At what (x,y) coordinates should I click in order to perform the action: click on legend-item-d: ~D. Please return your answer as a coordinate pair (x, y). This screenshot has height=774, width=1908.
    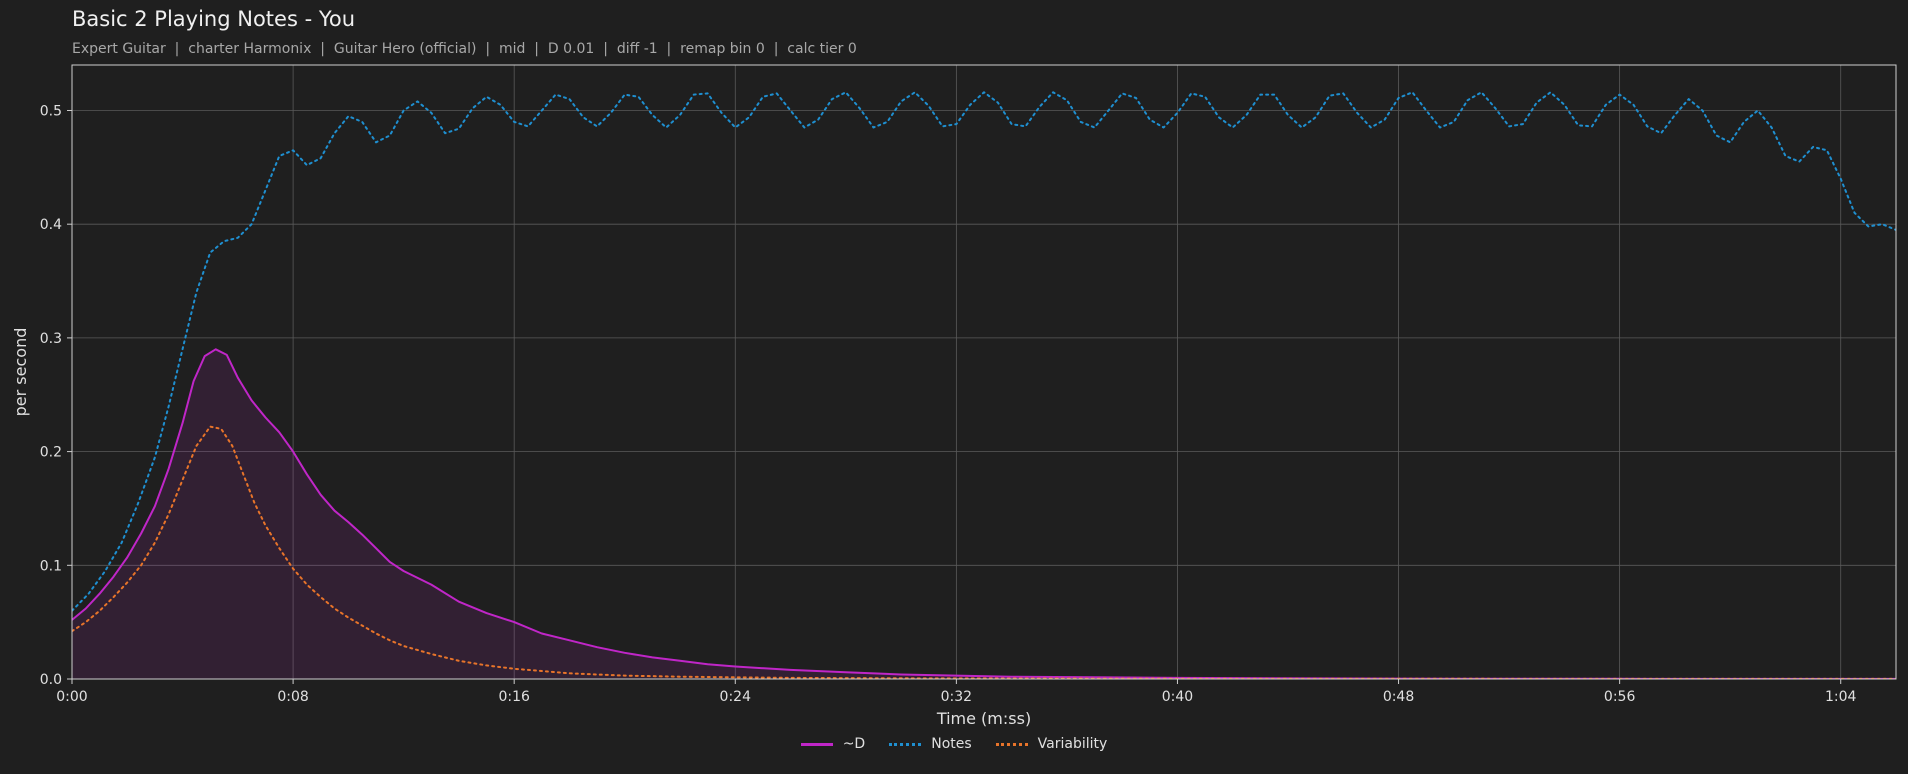
    Looking at the image, I should click on (833, 744).